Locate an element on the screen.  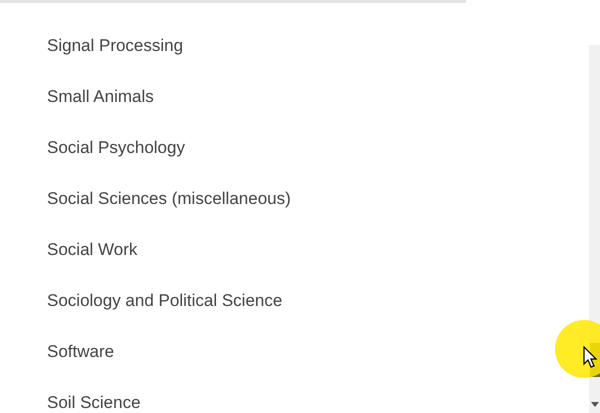
list-option: Social Sciences (miscellaneous) is located at coordinates (294, 198).